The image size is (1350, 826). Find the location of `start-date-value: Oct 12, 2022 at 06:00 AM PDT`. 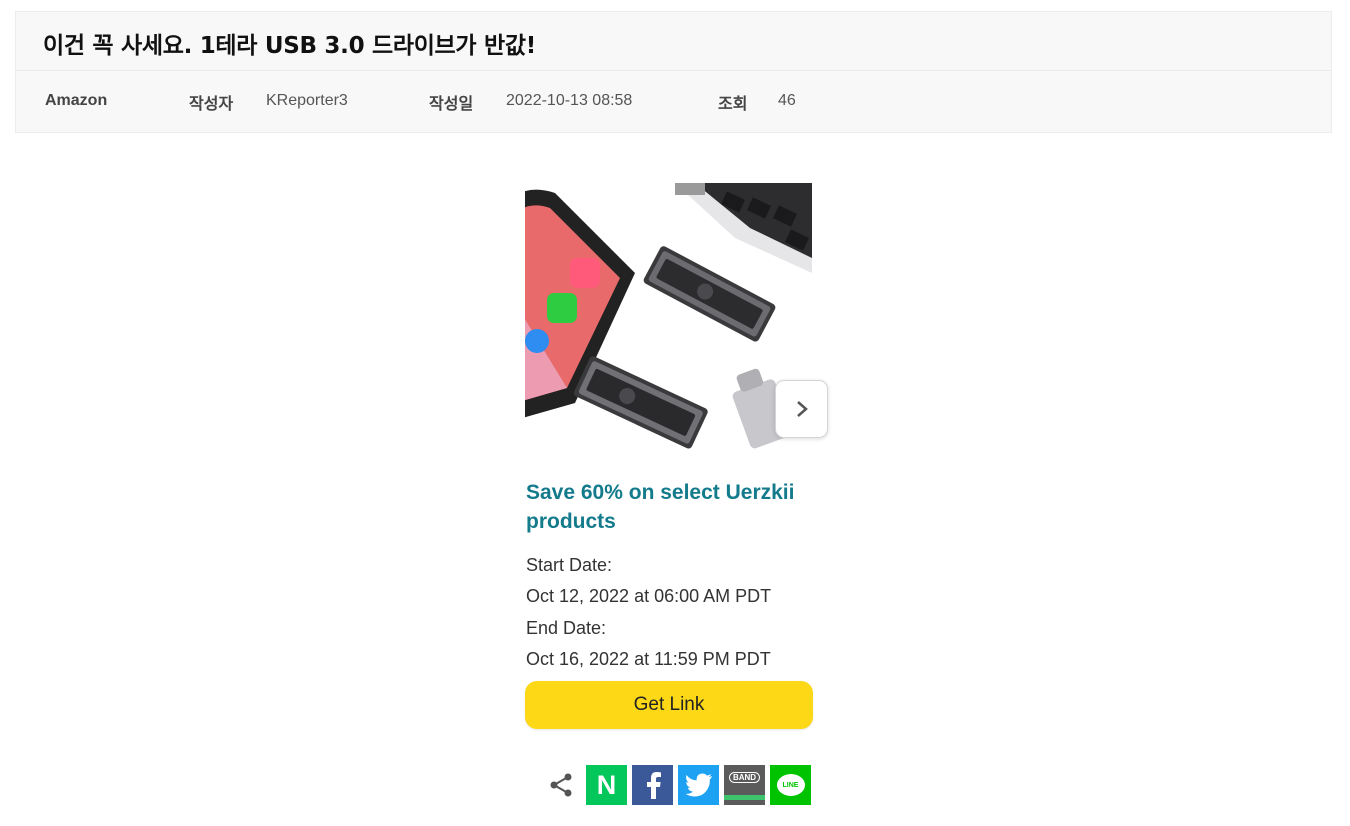

start-date-value: Oct 12, 2022 at 06:00 AM PDT is located at coordinates (649, 596).